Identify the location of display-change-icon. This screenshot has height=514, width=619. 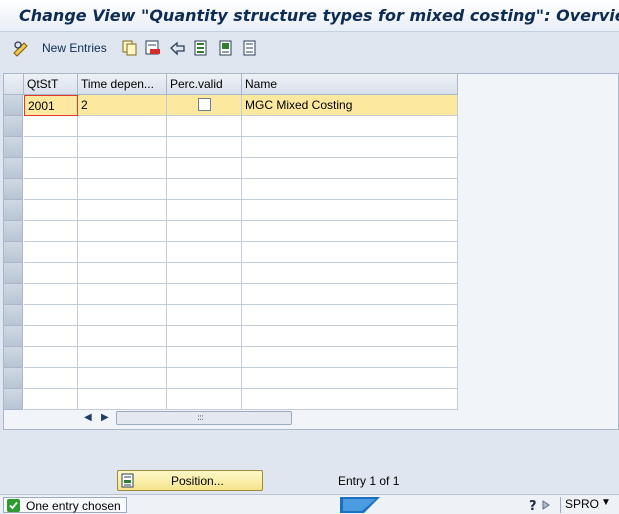
(22, 48).